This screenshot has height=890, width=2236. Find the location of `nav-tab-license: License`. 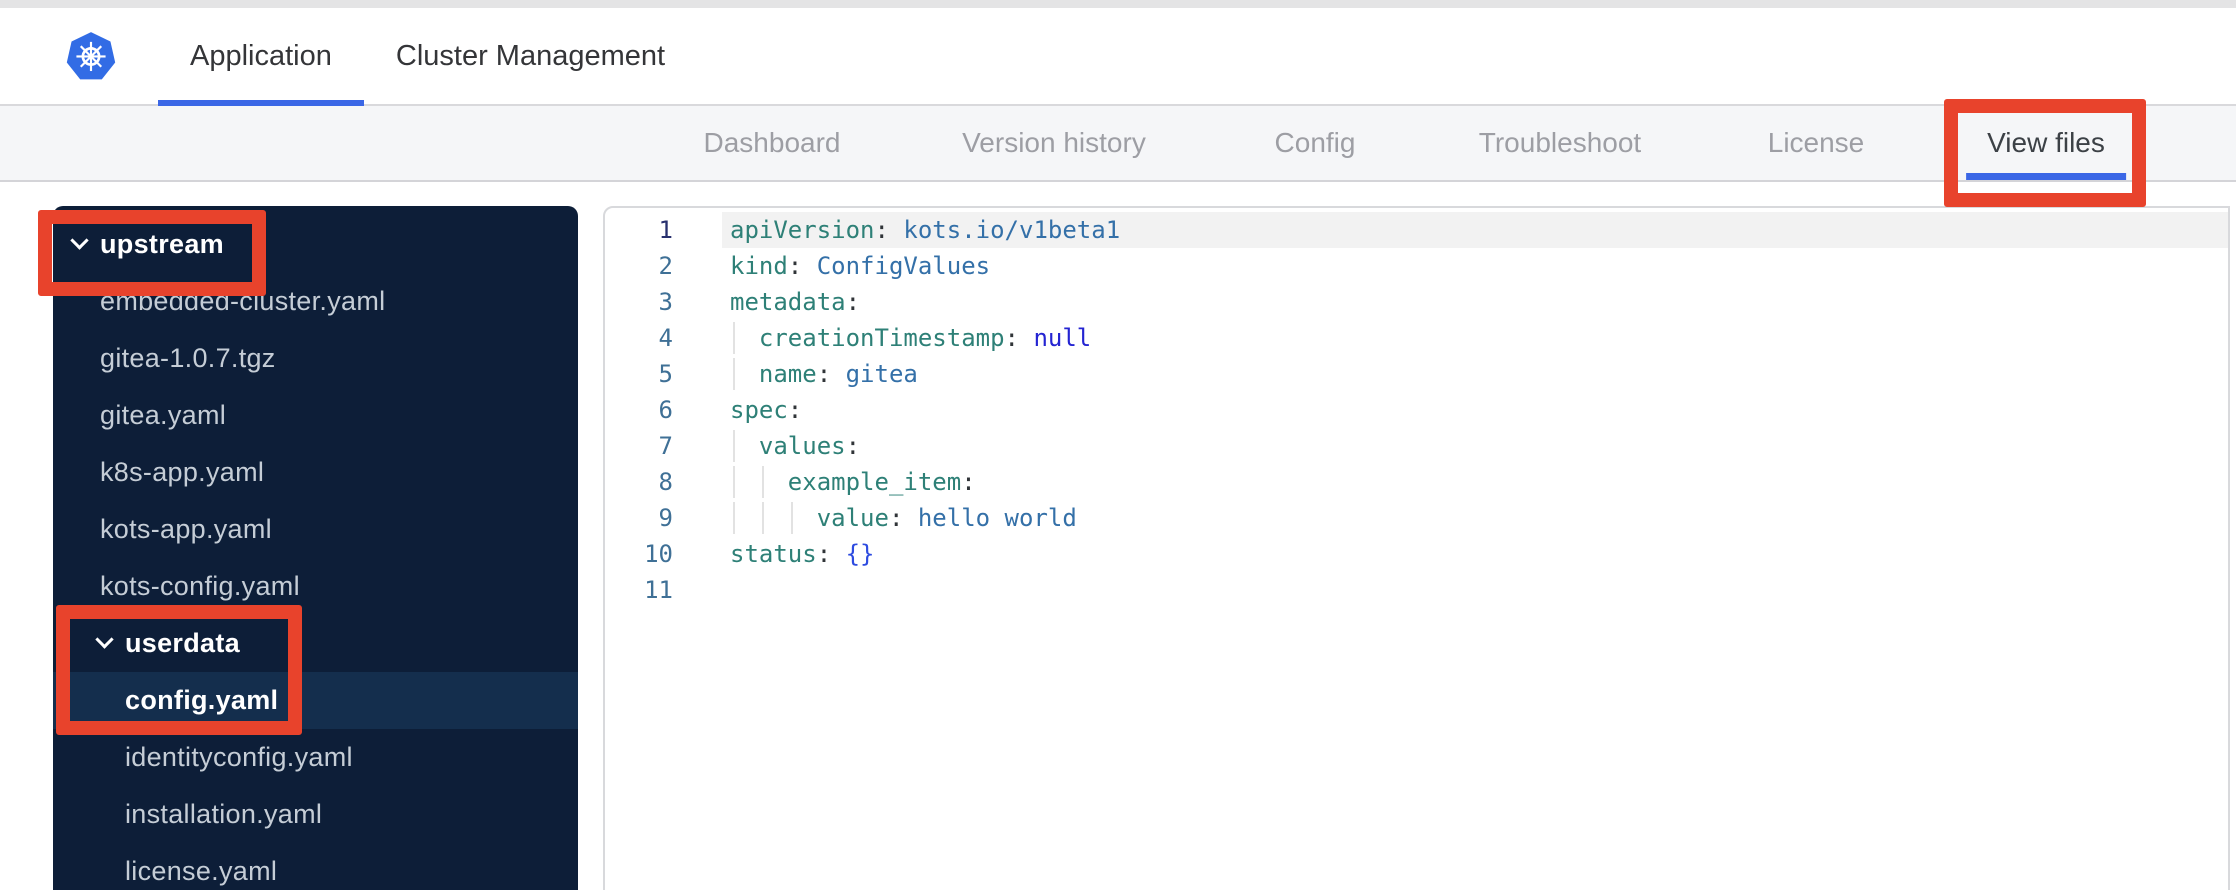

nav-tab-license: License is located at coordinates (1816, 143).